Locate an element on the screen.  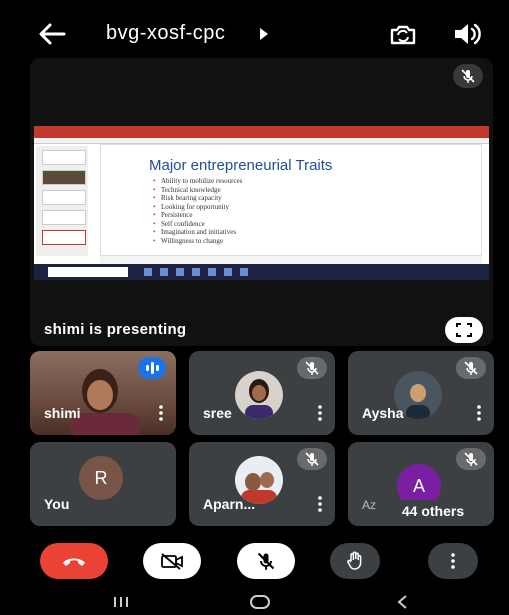
raise-hand-button is located at coordinates (355, 561).